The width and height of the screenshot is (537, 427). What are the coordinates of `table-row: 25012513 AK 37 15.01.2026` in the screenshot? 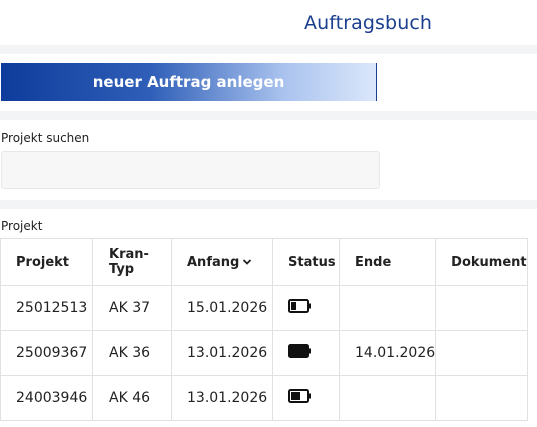 It's located at (264, 308).